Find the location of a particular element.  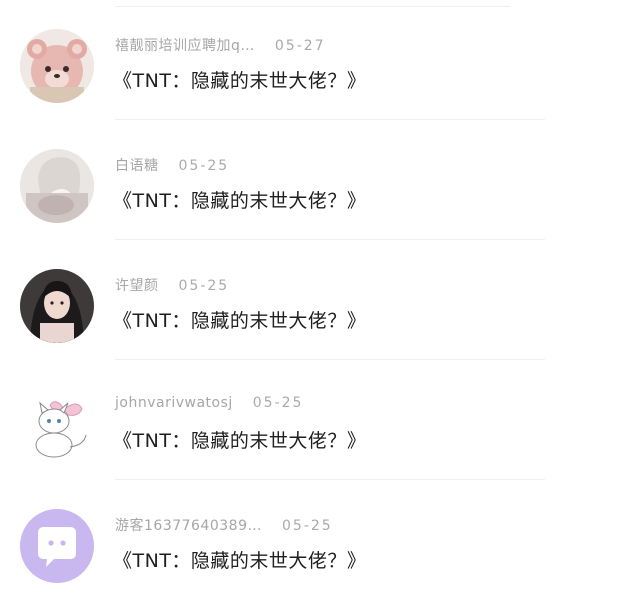

username: 许望颜 is located at coordinates (137, 286).